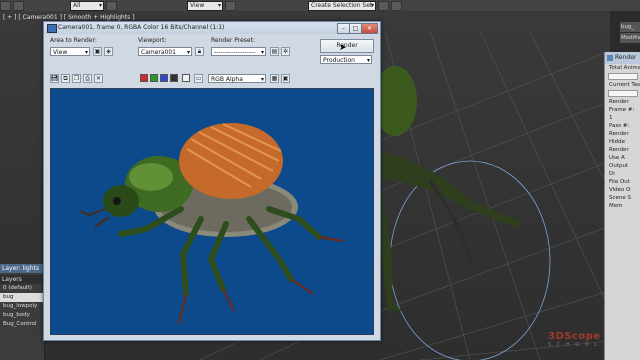 Image resolution: width=640 pixels, height=360 pixels. I want to click on snap-toggle-icon, so click(230, 5).